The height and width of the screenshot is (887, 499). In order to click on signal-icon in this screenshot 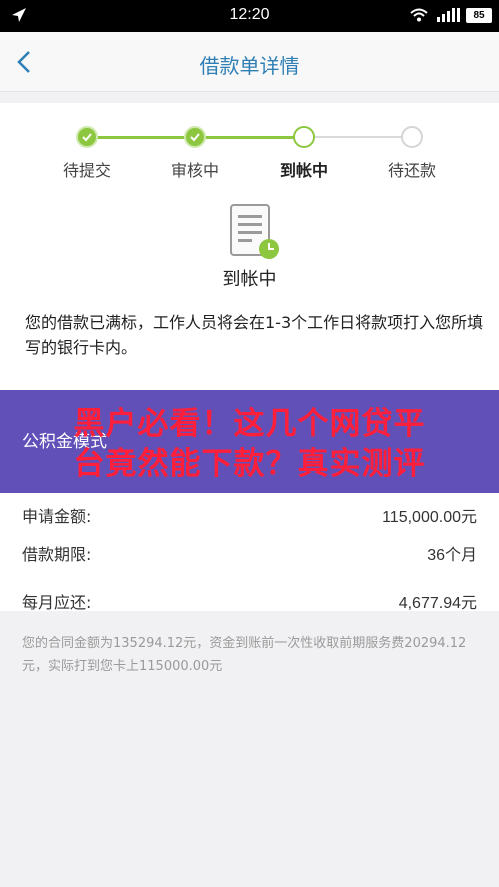, I will do `click(448, 15)`.